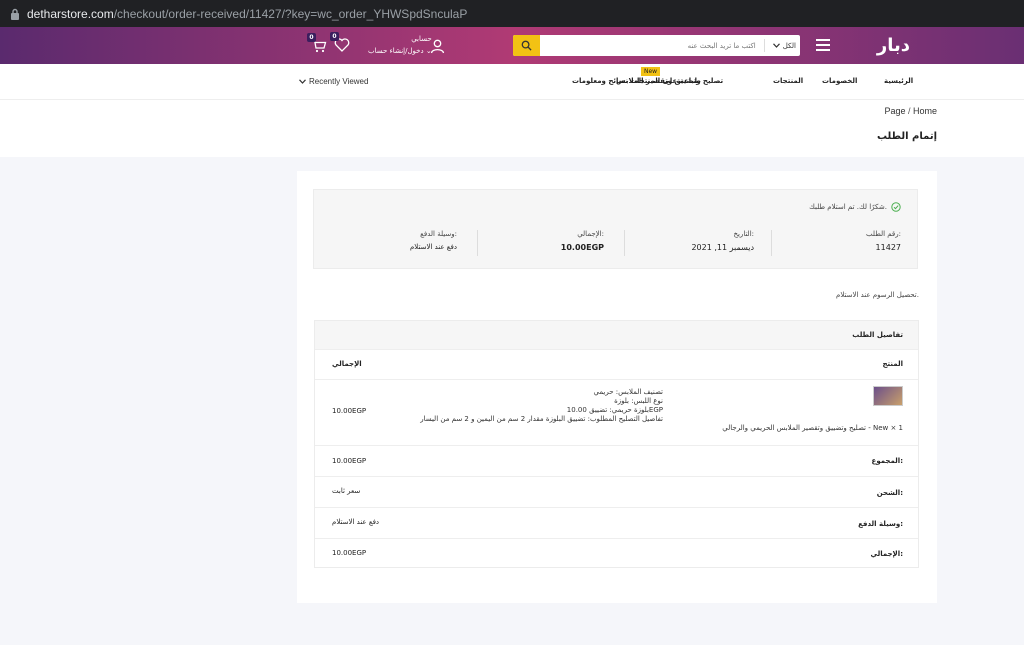  What do you see at coordinates (346, 491) in the screenshot?
I see `shipping-value: سعر ثابت` at bounding box center [346, 491].